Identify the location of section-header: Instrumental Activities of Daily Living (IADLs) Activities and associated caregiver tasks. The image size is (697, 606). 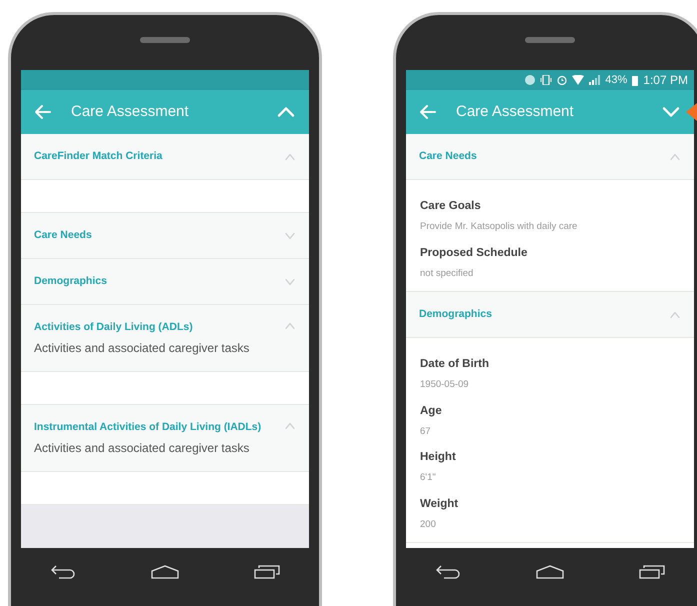
(165, 438).